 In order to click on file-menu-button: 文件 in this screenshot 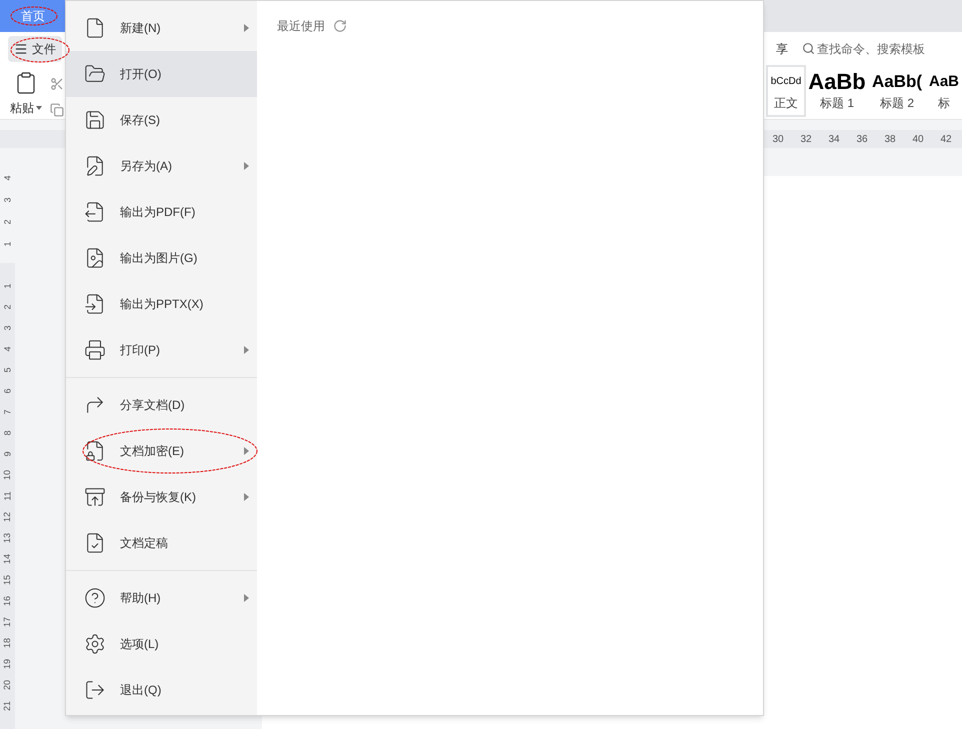, I will do `click(35, 49)`.